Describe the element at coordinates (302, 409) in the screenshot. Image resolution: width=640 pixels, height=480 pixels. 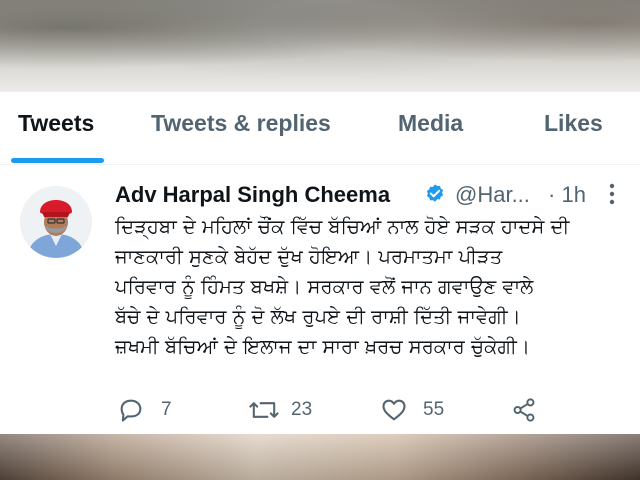
I see `retweet-count: 23` at that location.